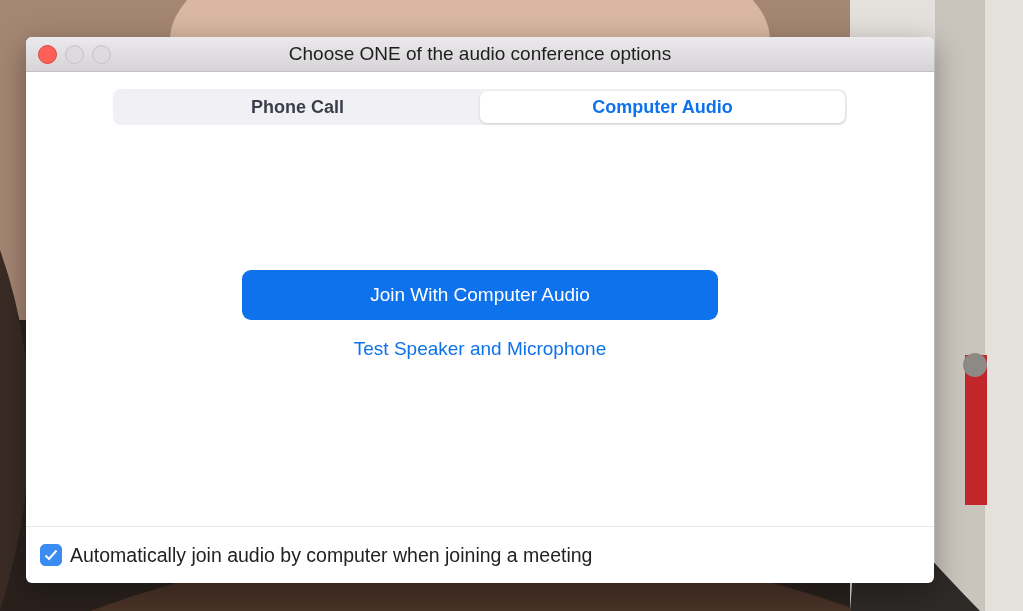 This screenshot has height=611, width=1023. I want to click on checkmark-icon, so click(51, 555).